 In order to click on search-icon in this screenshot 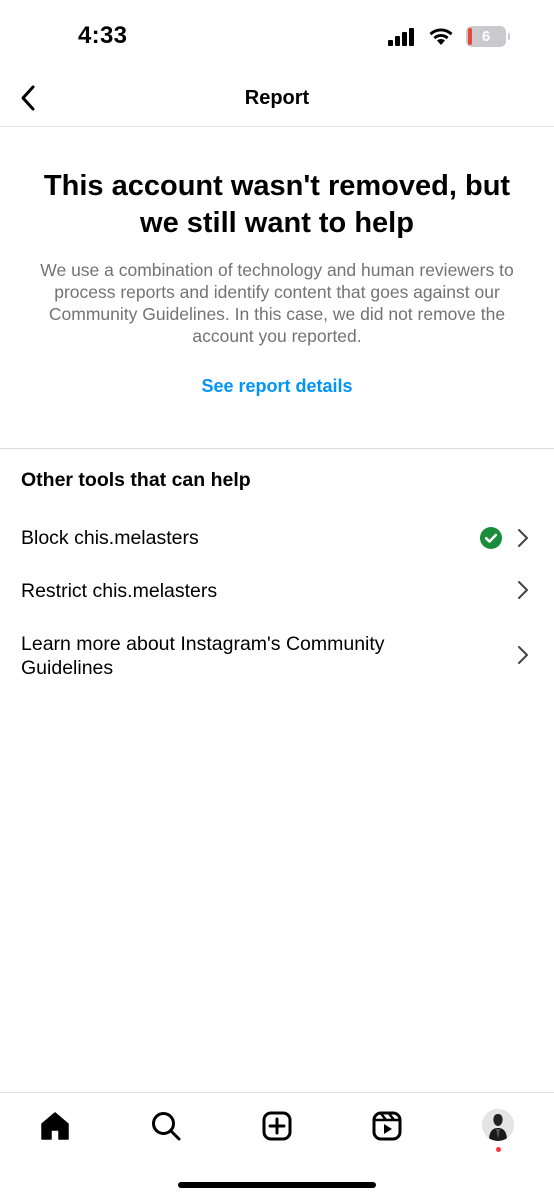, I will do `click(166, 1126)`.